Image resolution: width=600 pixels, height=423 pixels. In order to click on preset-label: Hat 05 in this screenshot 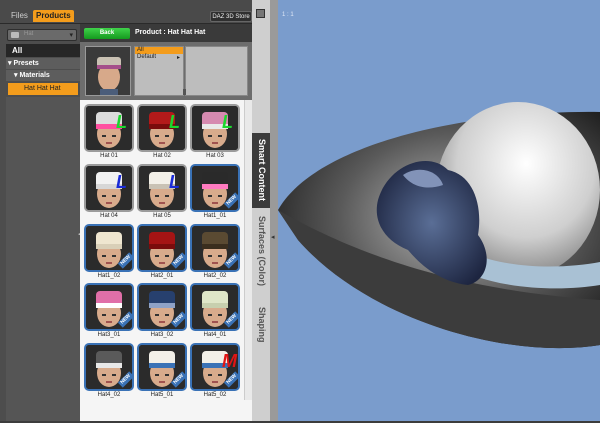, I will do `click(162, 216)`.